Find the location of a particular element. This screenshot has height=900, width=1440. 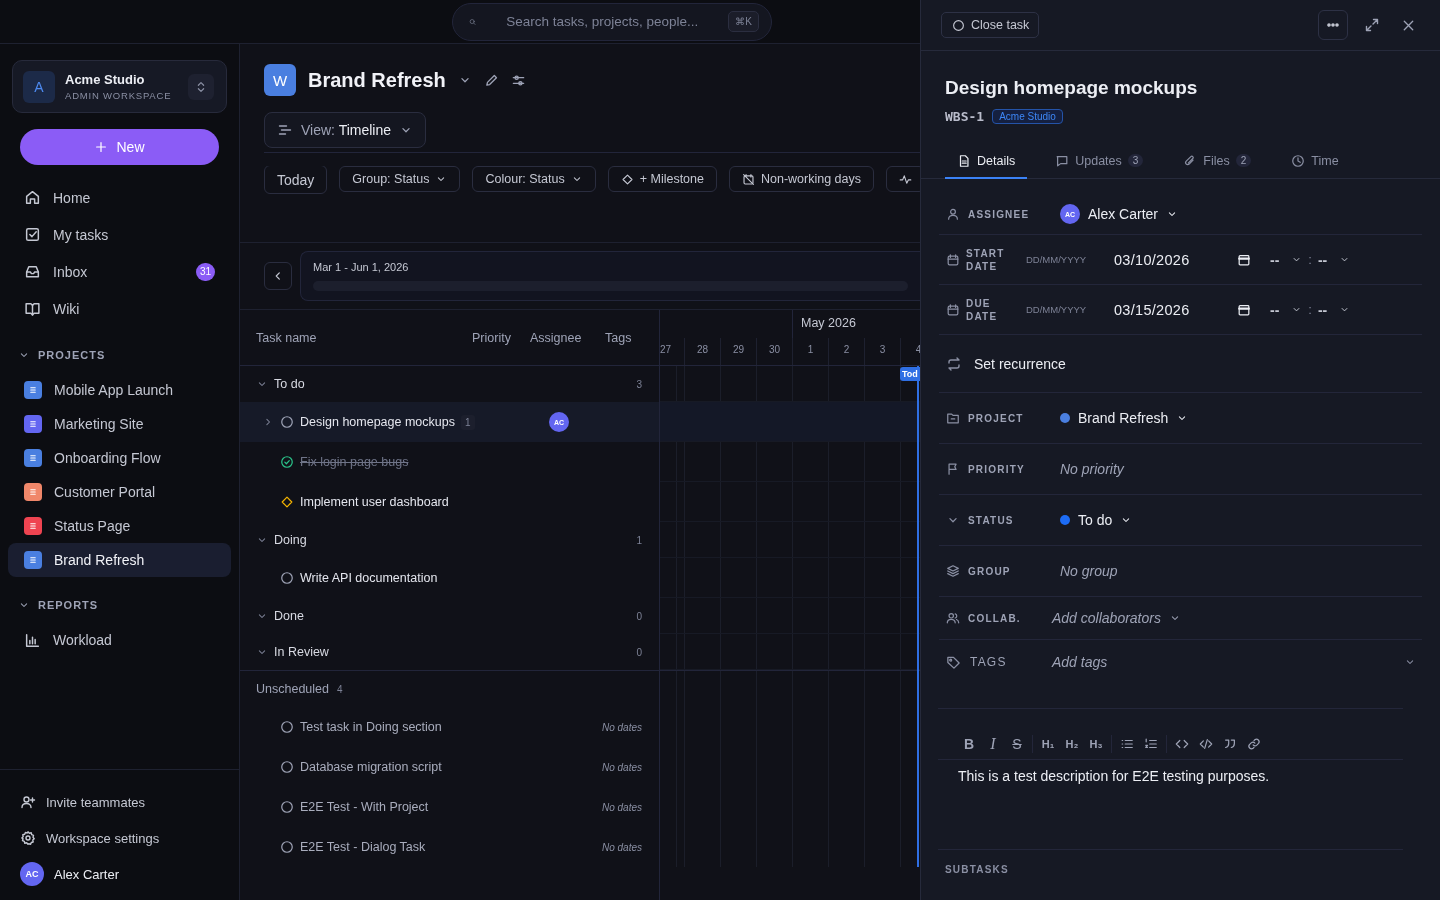

set-recurrence-button: Set recurrence is located at coordinates (1020, 363).